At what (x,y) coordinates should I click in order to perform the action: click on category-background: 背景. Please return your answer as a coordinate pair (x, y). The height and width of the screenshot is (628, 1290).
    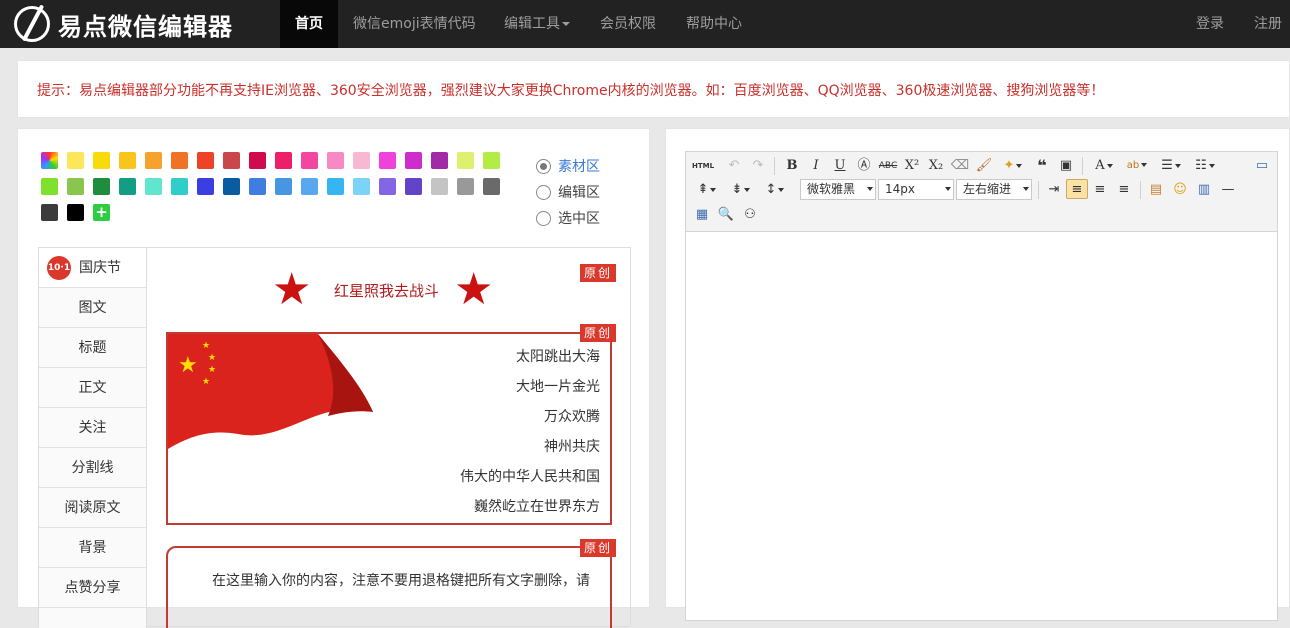
    Looking at the image, I should click on (92, 548).